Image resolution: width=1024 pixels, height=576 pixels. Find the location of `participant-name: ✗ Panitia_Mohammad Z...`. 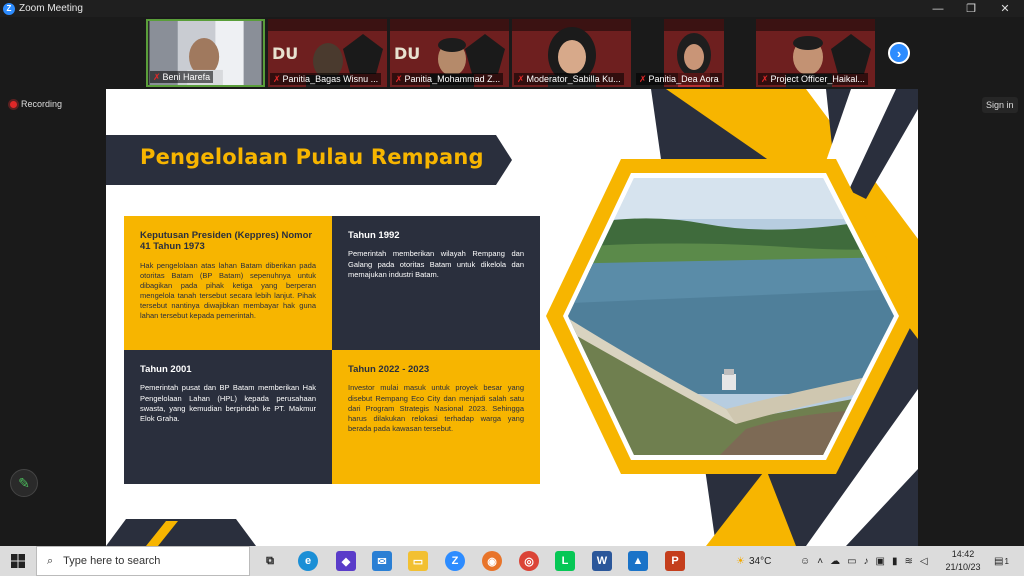

participant-name: ✗ Panitia_Mohammad Z... is located at coordinates (448, 79).